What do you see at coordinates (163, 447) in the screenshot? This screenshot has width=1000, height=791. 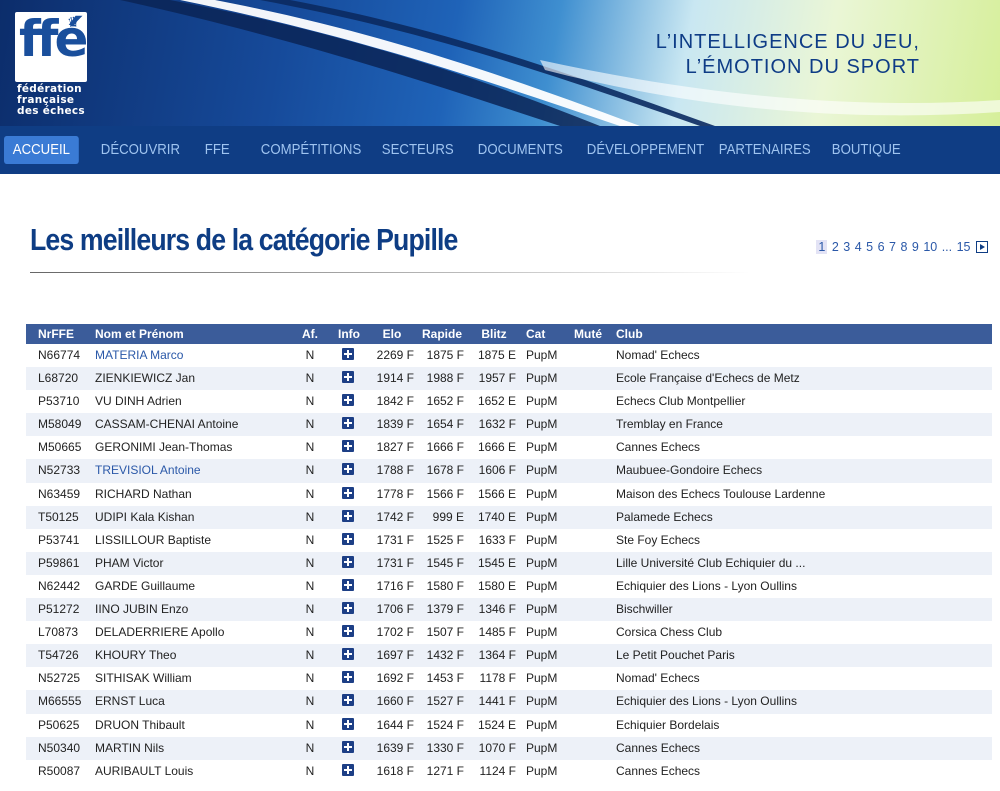 I see `player-name: GERONIMI Jean-Thomas` at bounding box center [163, 447].